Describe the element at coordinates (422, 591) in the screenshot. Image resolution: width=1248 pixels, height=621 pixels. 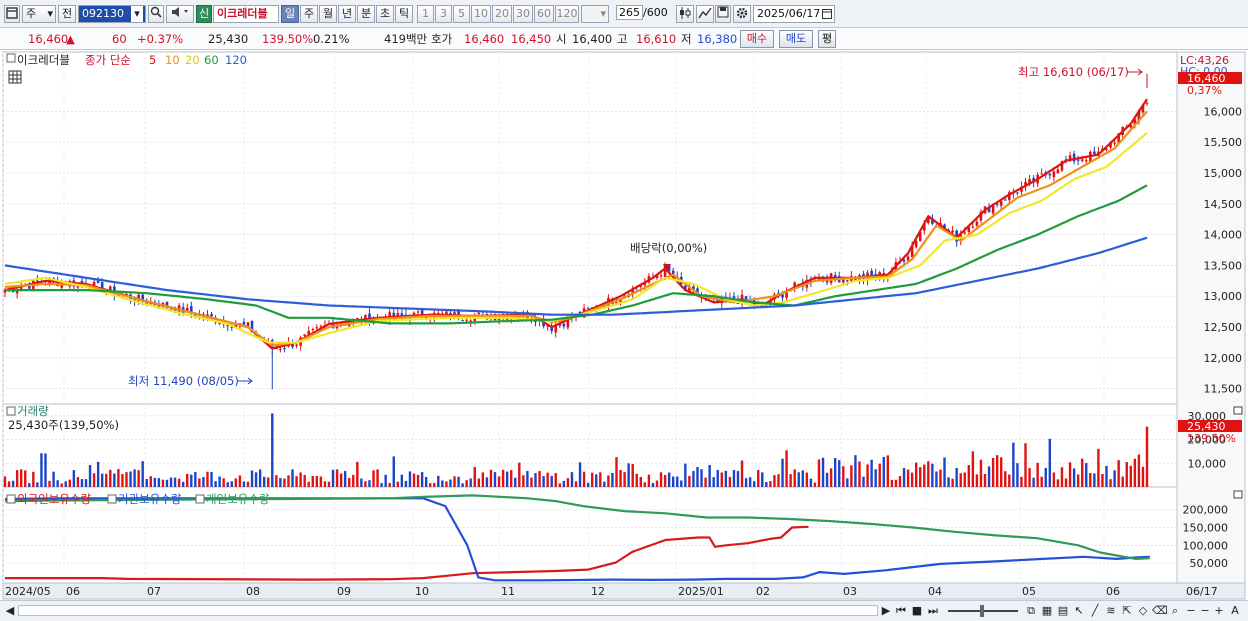
I see `x-tick-label: 10` at that location.